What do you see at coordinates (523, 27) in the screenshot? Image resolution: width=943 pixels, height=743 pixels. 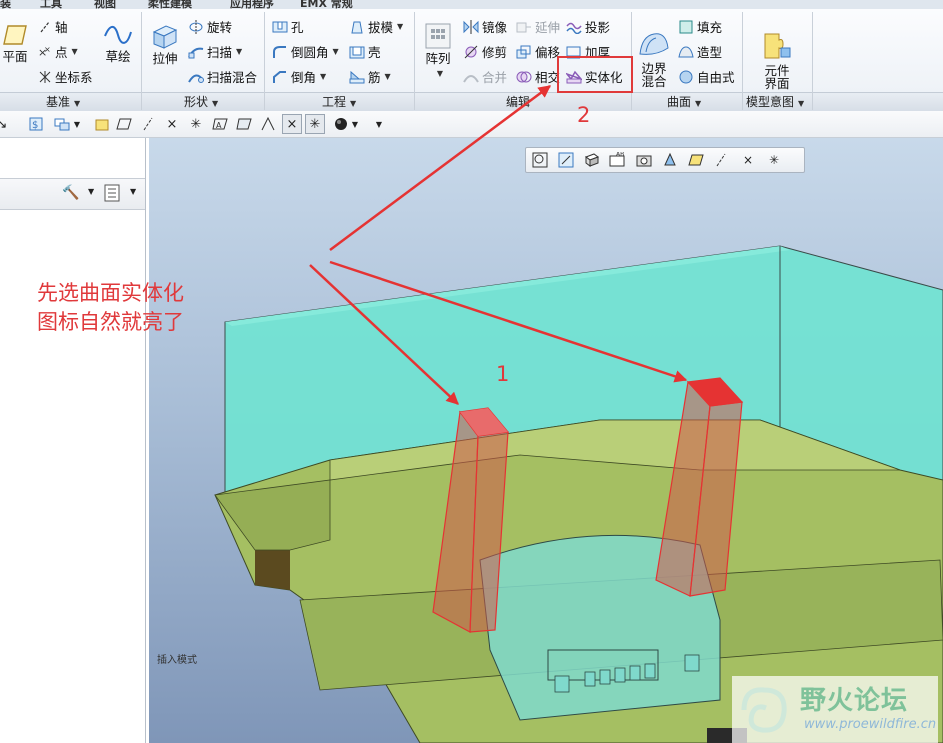 I see `extend-icon` at bounding box center [523, 27].